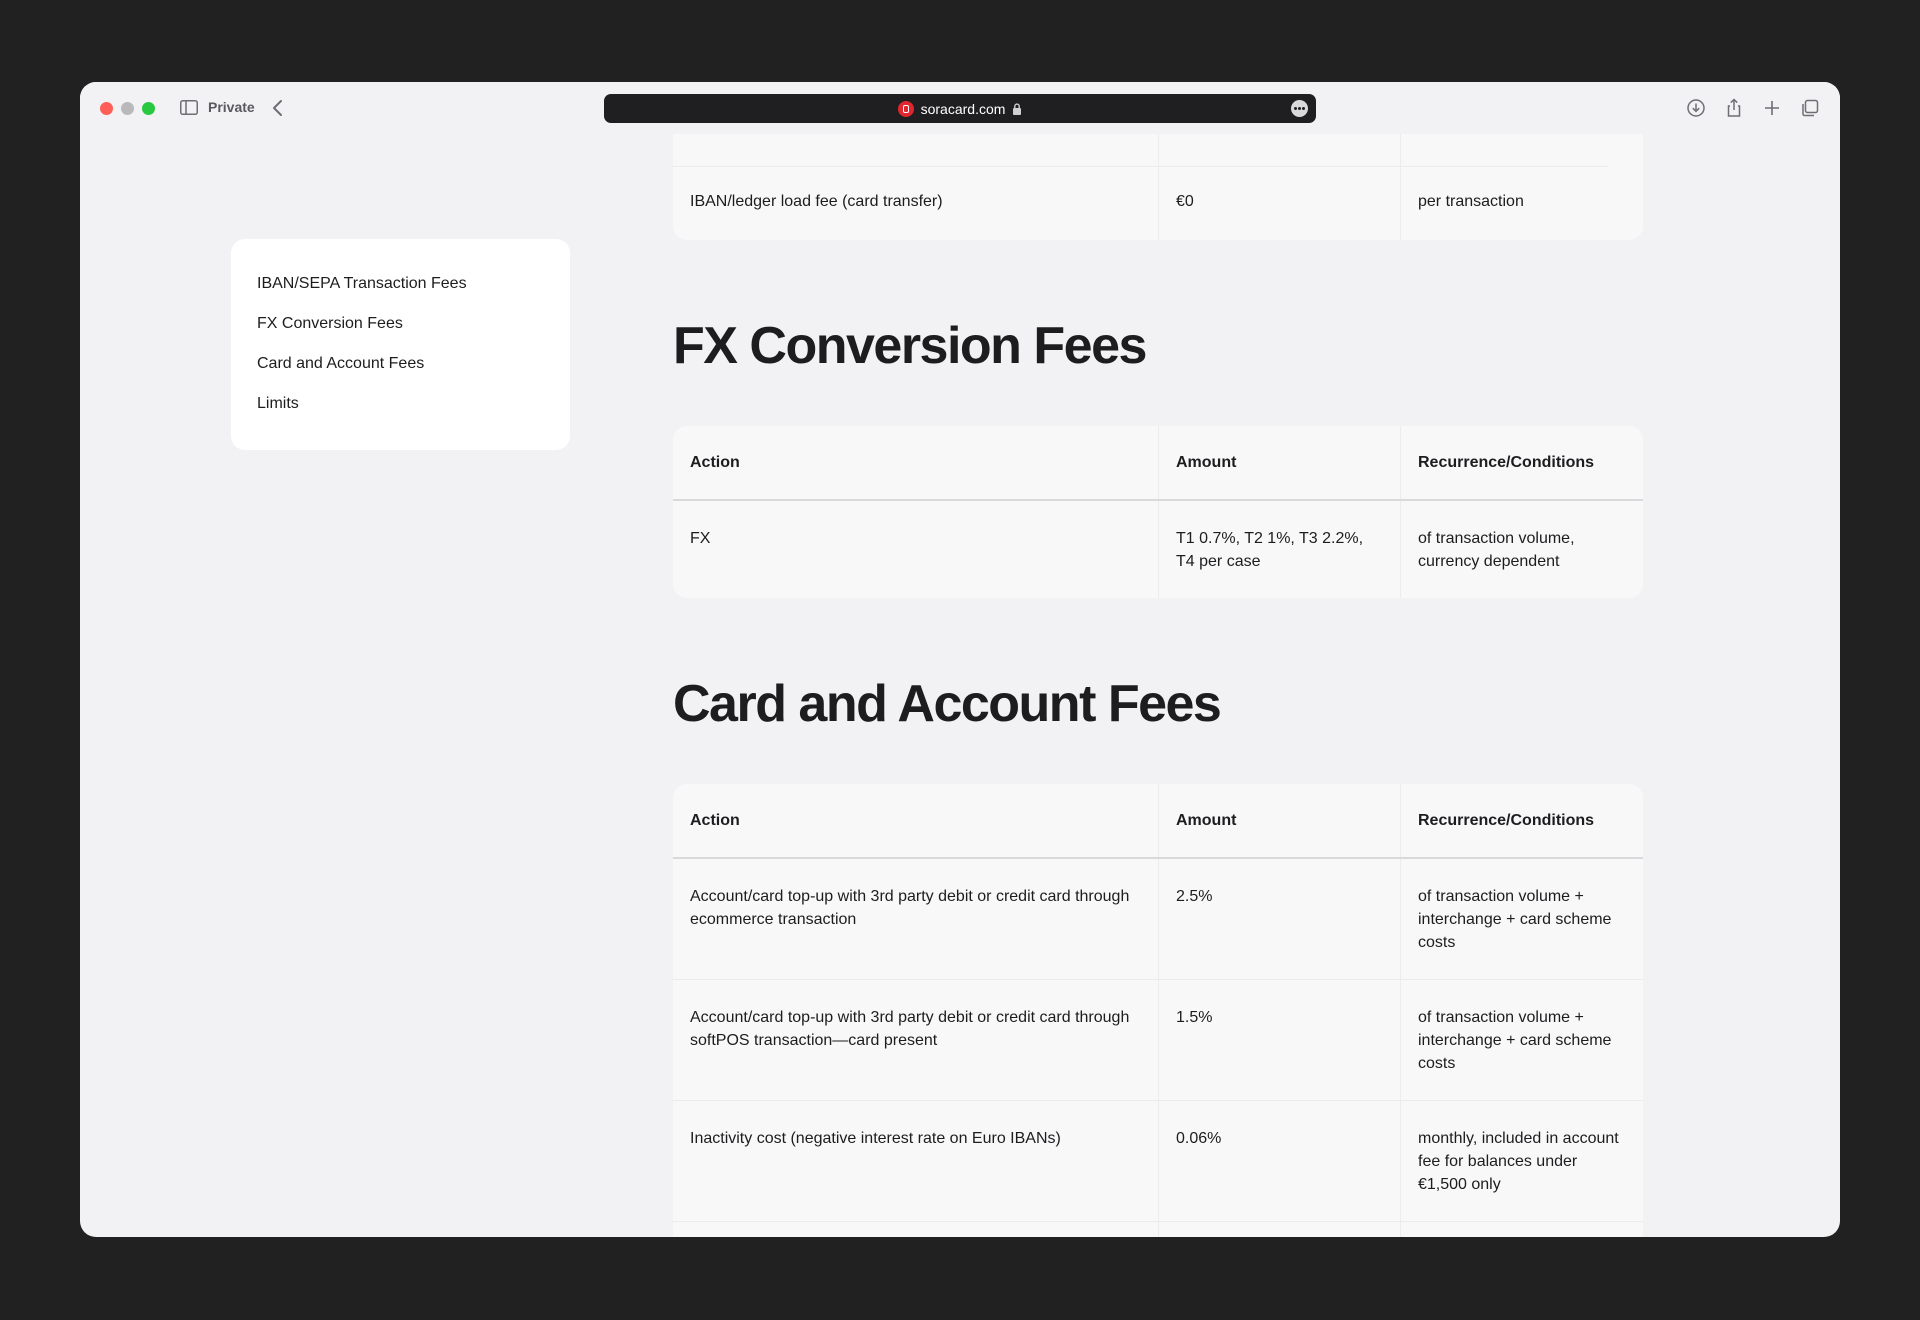 The image size is (1920, 1320). I want to click on toc-item-fx-conversion-fees: FX Conversion Fees, so click(330, 324).